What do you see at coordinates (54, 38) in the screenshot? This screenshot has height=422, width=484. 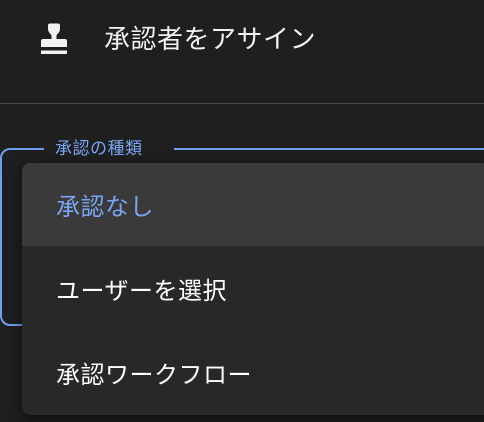 I see `stamp-icon` at bounding box center [54, 38].